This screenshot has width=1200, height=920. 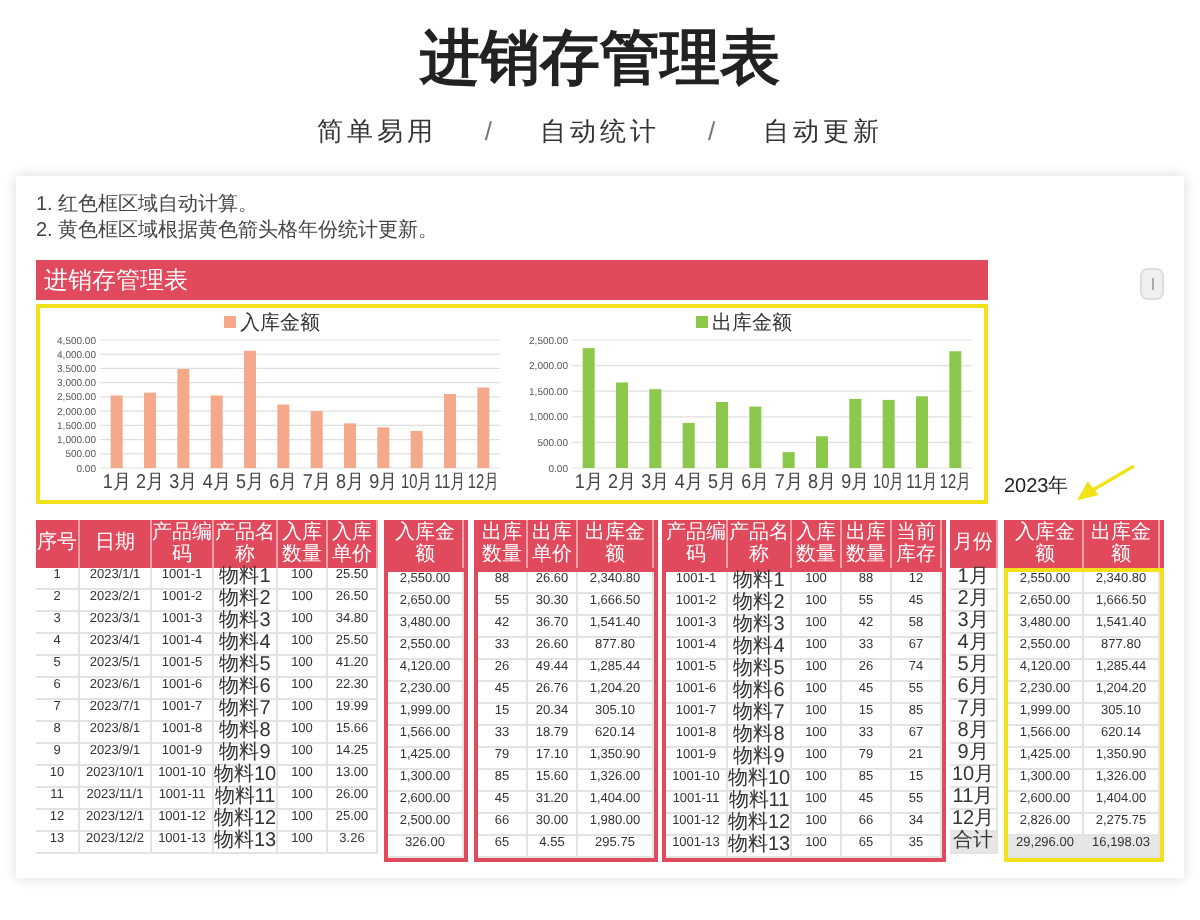 What do you see at coordinates (917, 543) in the screenshot?
I see `column-header: 当前库存` at bounding box center [917, 543].